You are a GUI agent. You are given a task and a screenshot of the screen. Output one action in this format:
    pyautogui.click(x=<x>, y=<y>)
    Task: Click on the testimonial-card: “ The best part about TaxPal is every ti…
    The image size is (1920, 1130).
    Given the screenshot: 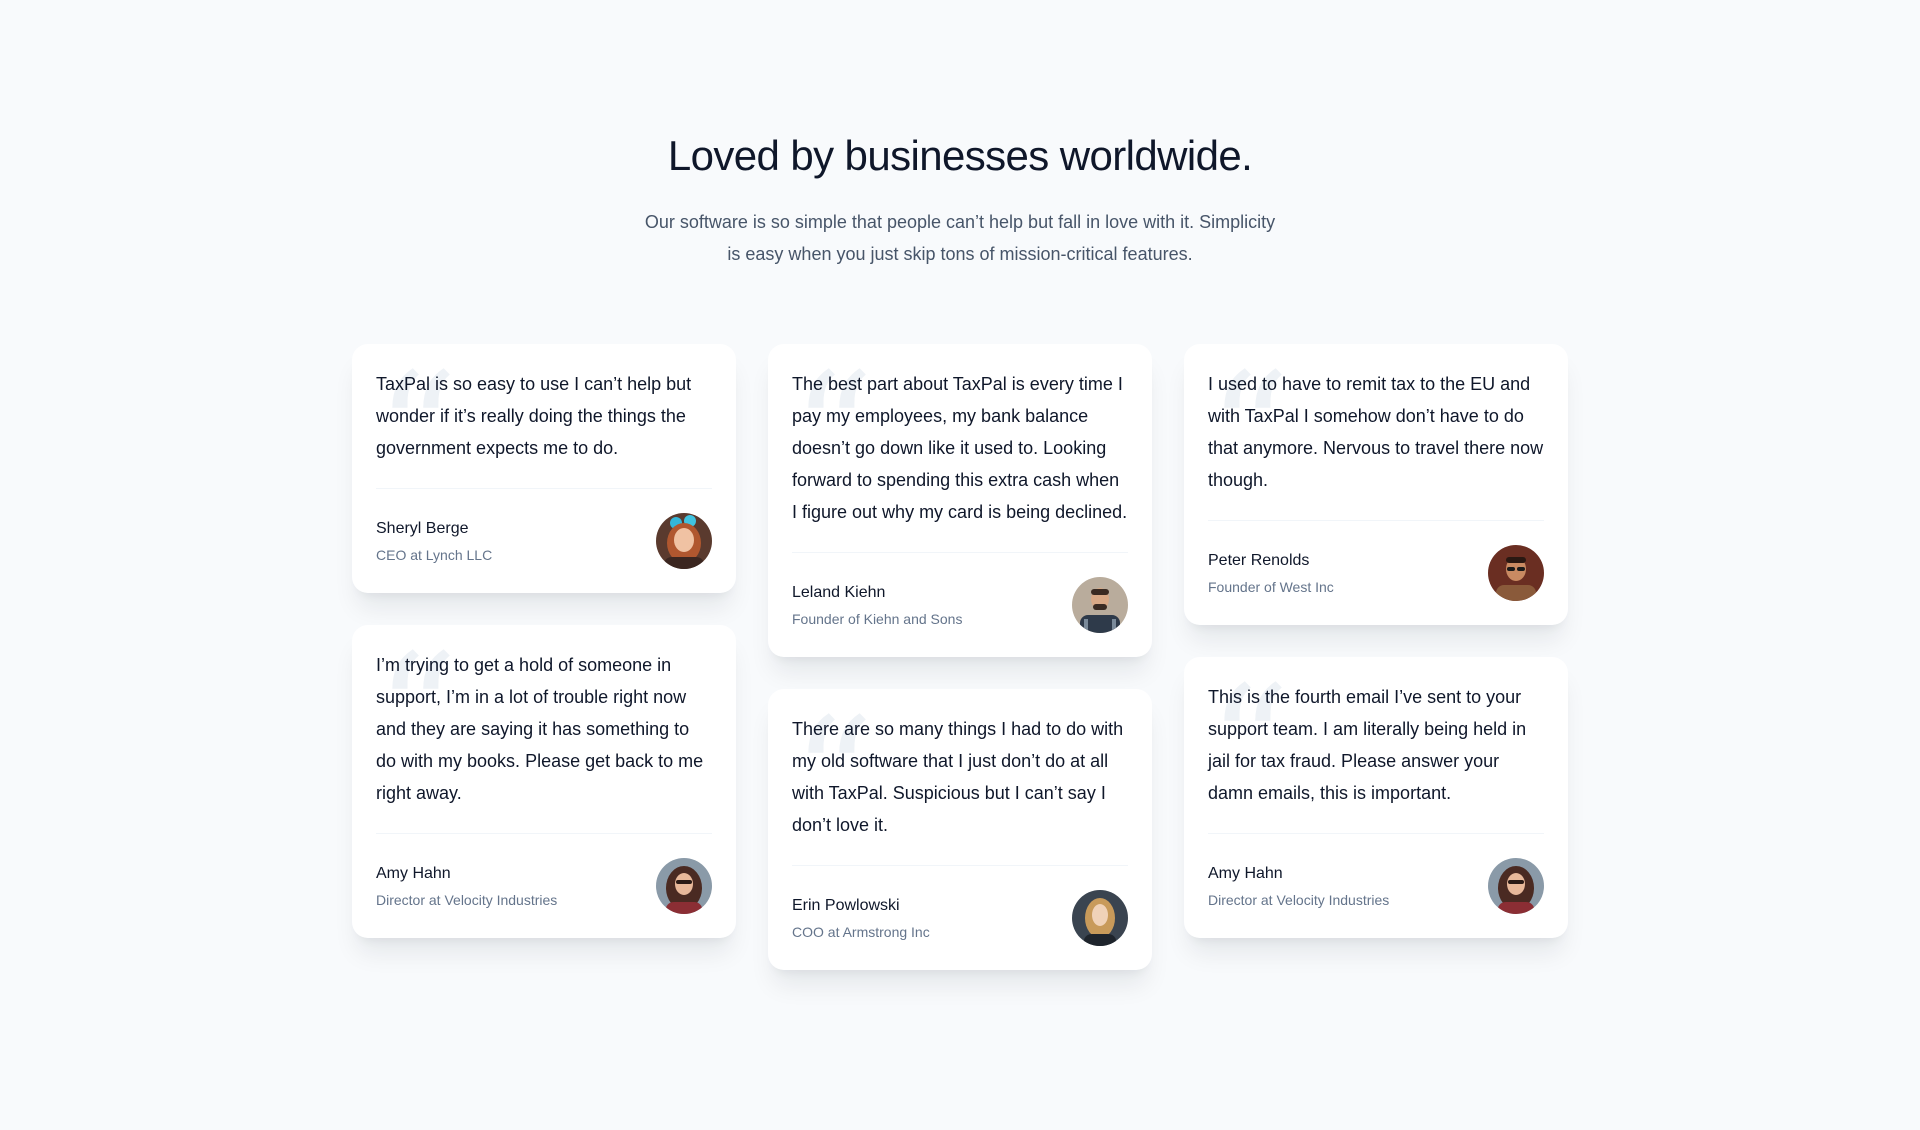 What is the action you would take?
    pyautogui.click(x=960, y=500)
    